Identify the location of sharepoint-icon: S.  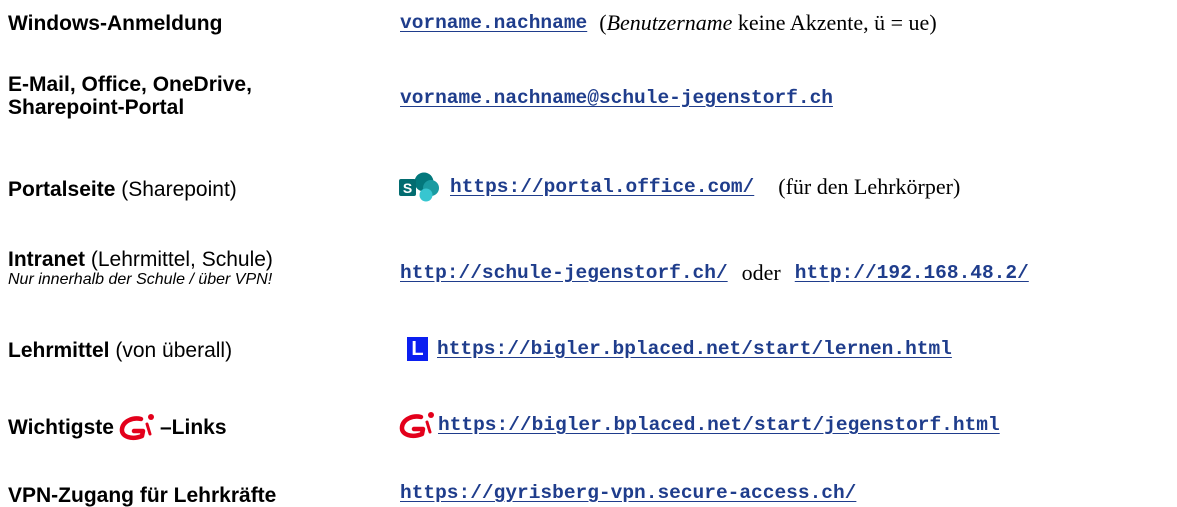
(419, 187).